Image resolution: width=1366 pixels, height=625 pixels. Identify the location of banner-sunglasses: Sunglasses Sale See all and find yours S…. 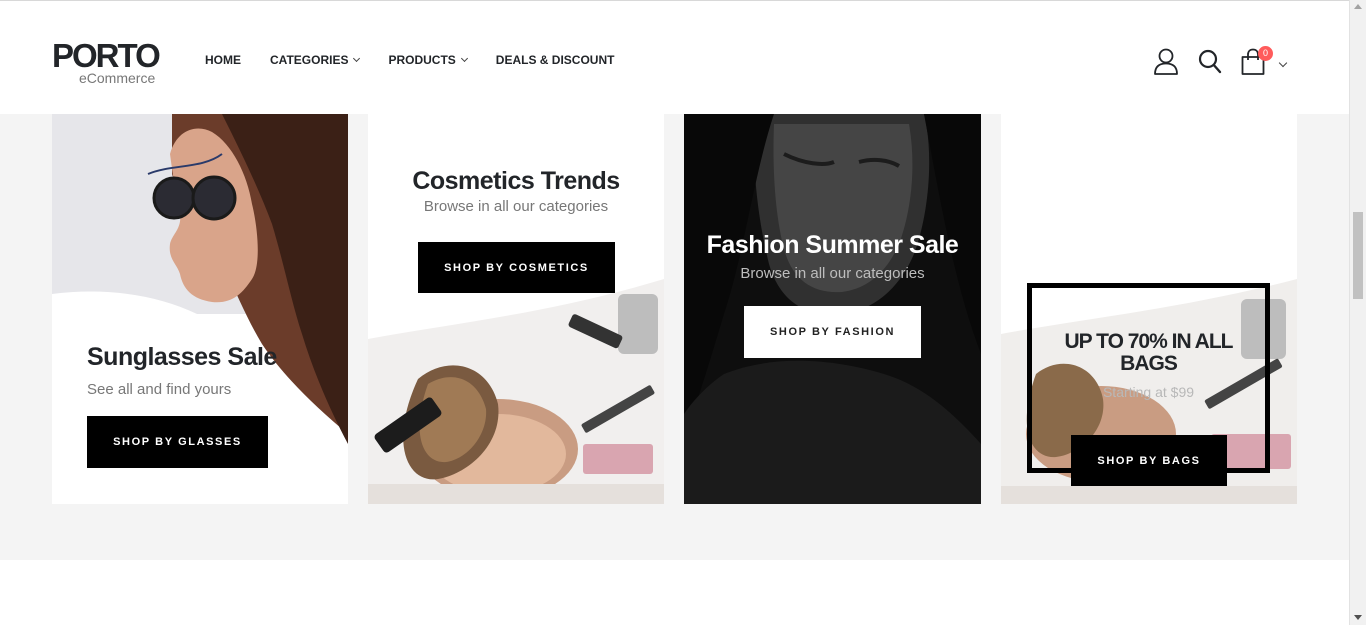
(200, 309).